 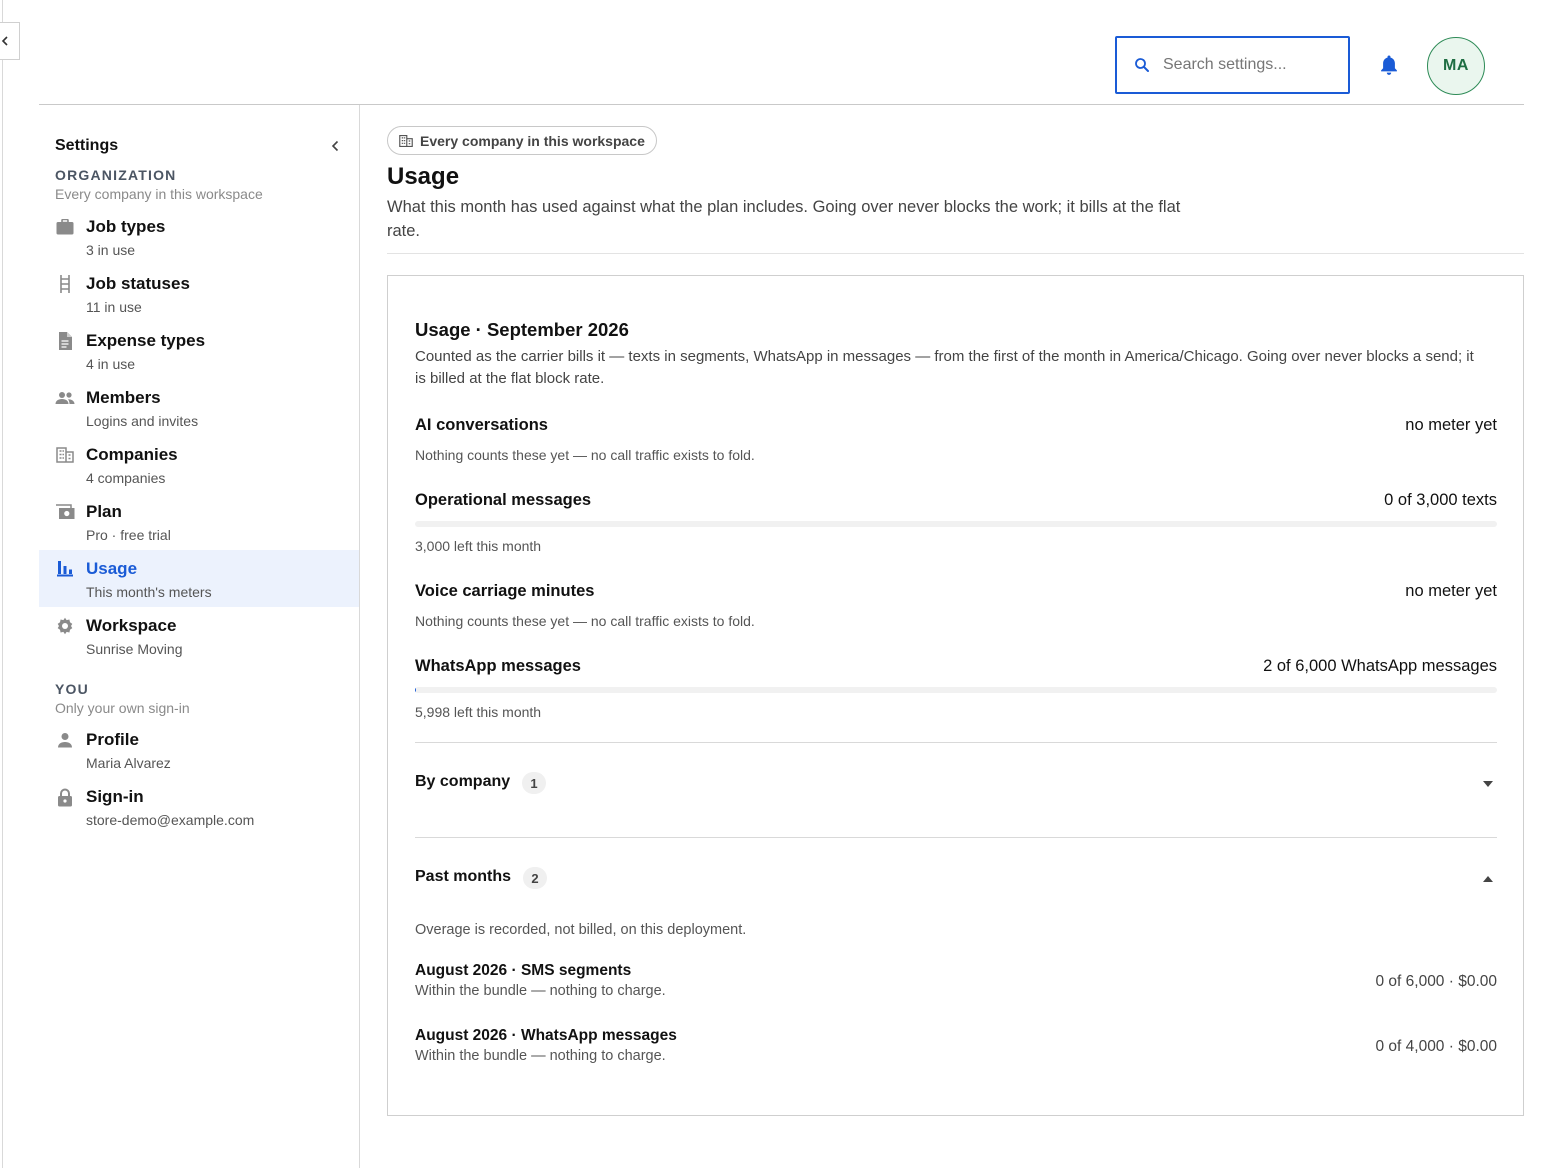 What do you see at coordinates (1142, 65) in the screenshot?
I see `search-icon` at bounding box center [1142, 65].